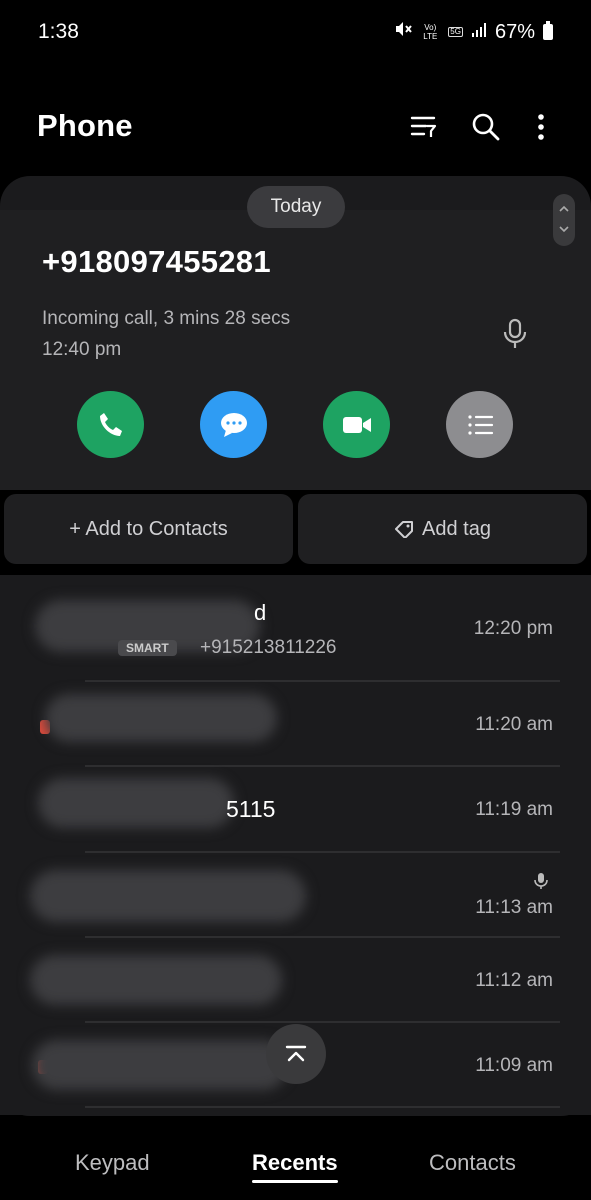  What do you see at coordinates (295, 1181) in the screenshot?
I see `active-tab-indicator` at bounding box center [295, 1181].